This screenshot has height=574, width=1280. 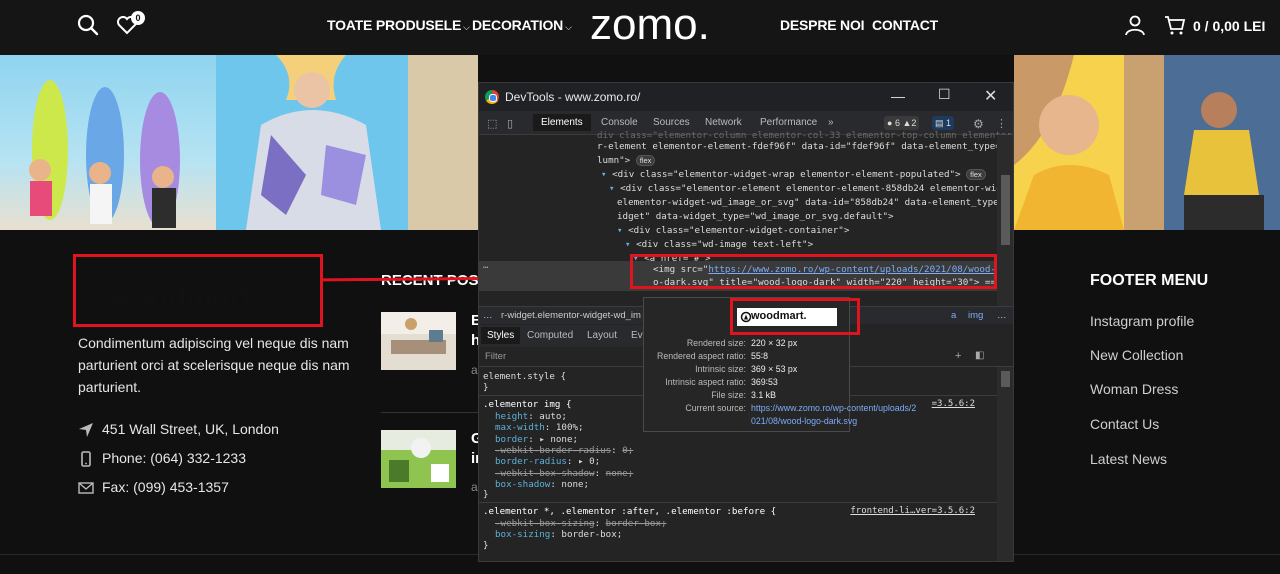 I want to click on css-property-line: -webkit-box-sizing: border-box;, so click(x=581, y=523).